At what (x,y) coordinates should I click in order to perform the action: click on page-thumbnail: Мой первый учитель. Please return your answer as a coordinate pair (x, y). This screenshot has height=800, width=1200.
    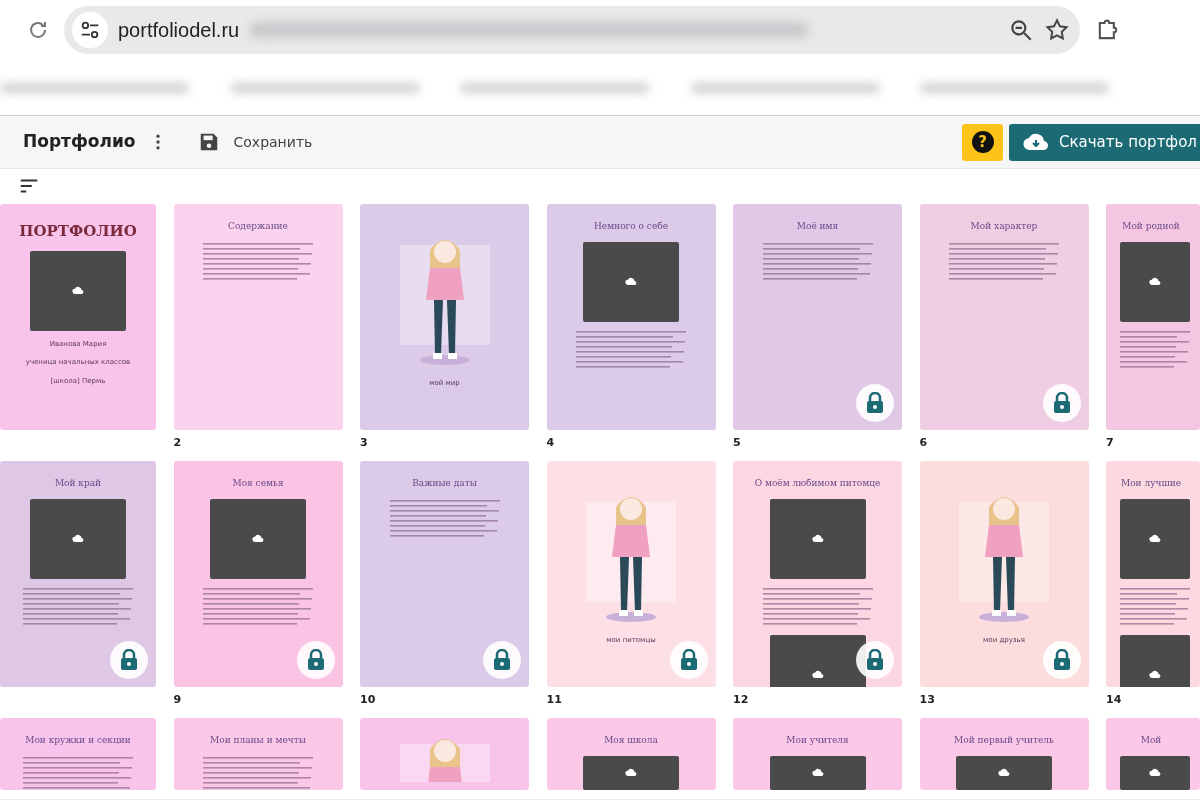
    Looking at the image, I should click on (1004, 754).